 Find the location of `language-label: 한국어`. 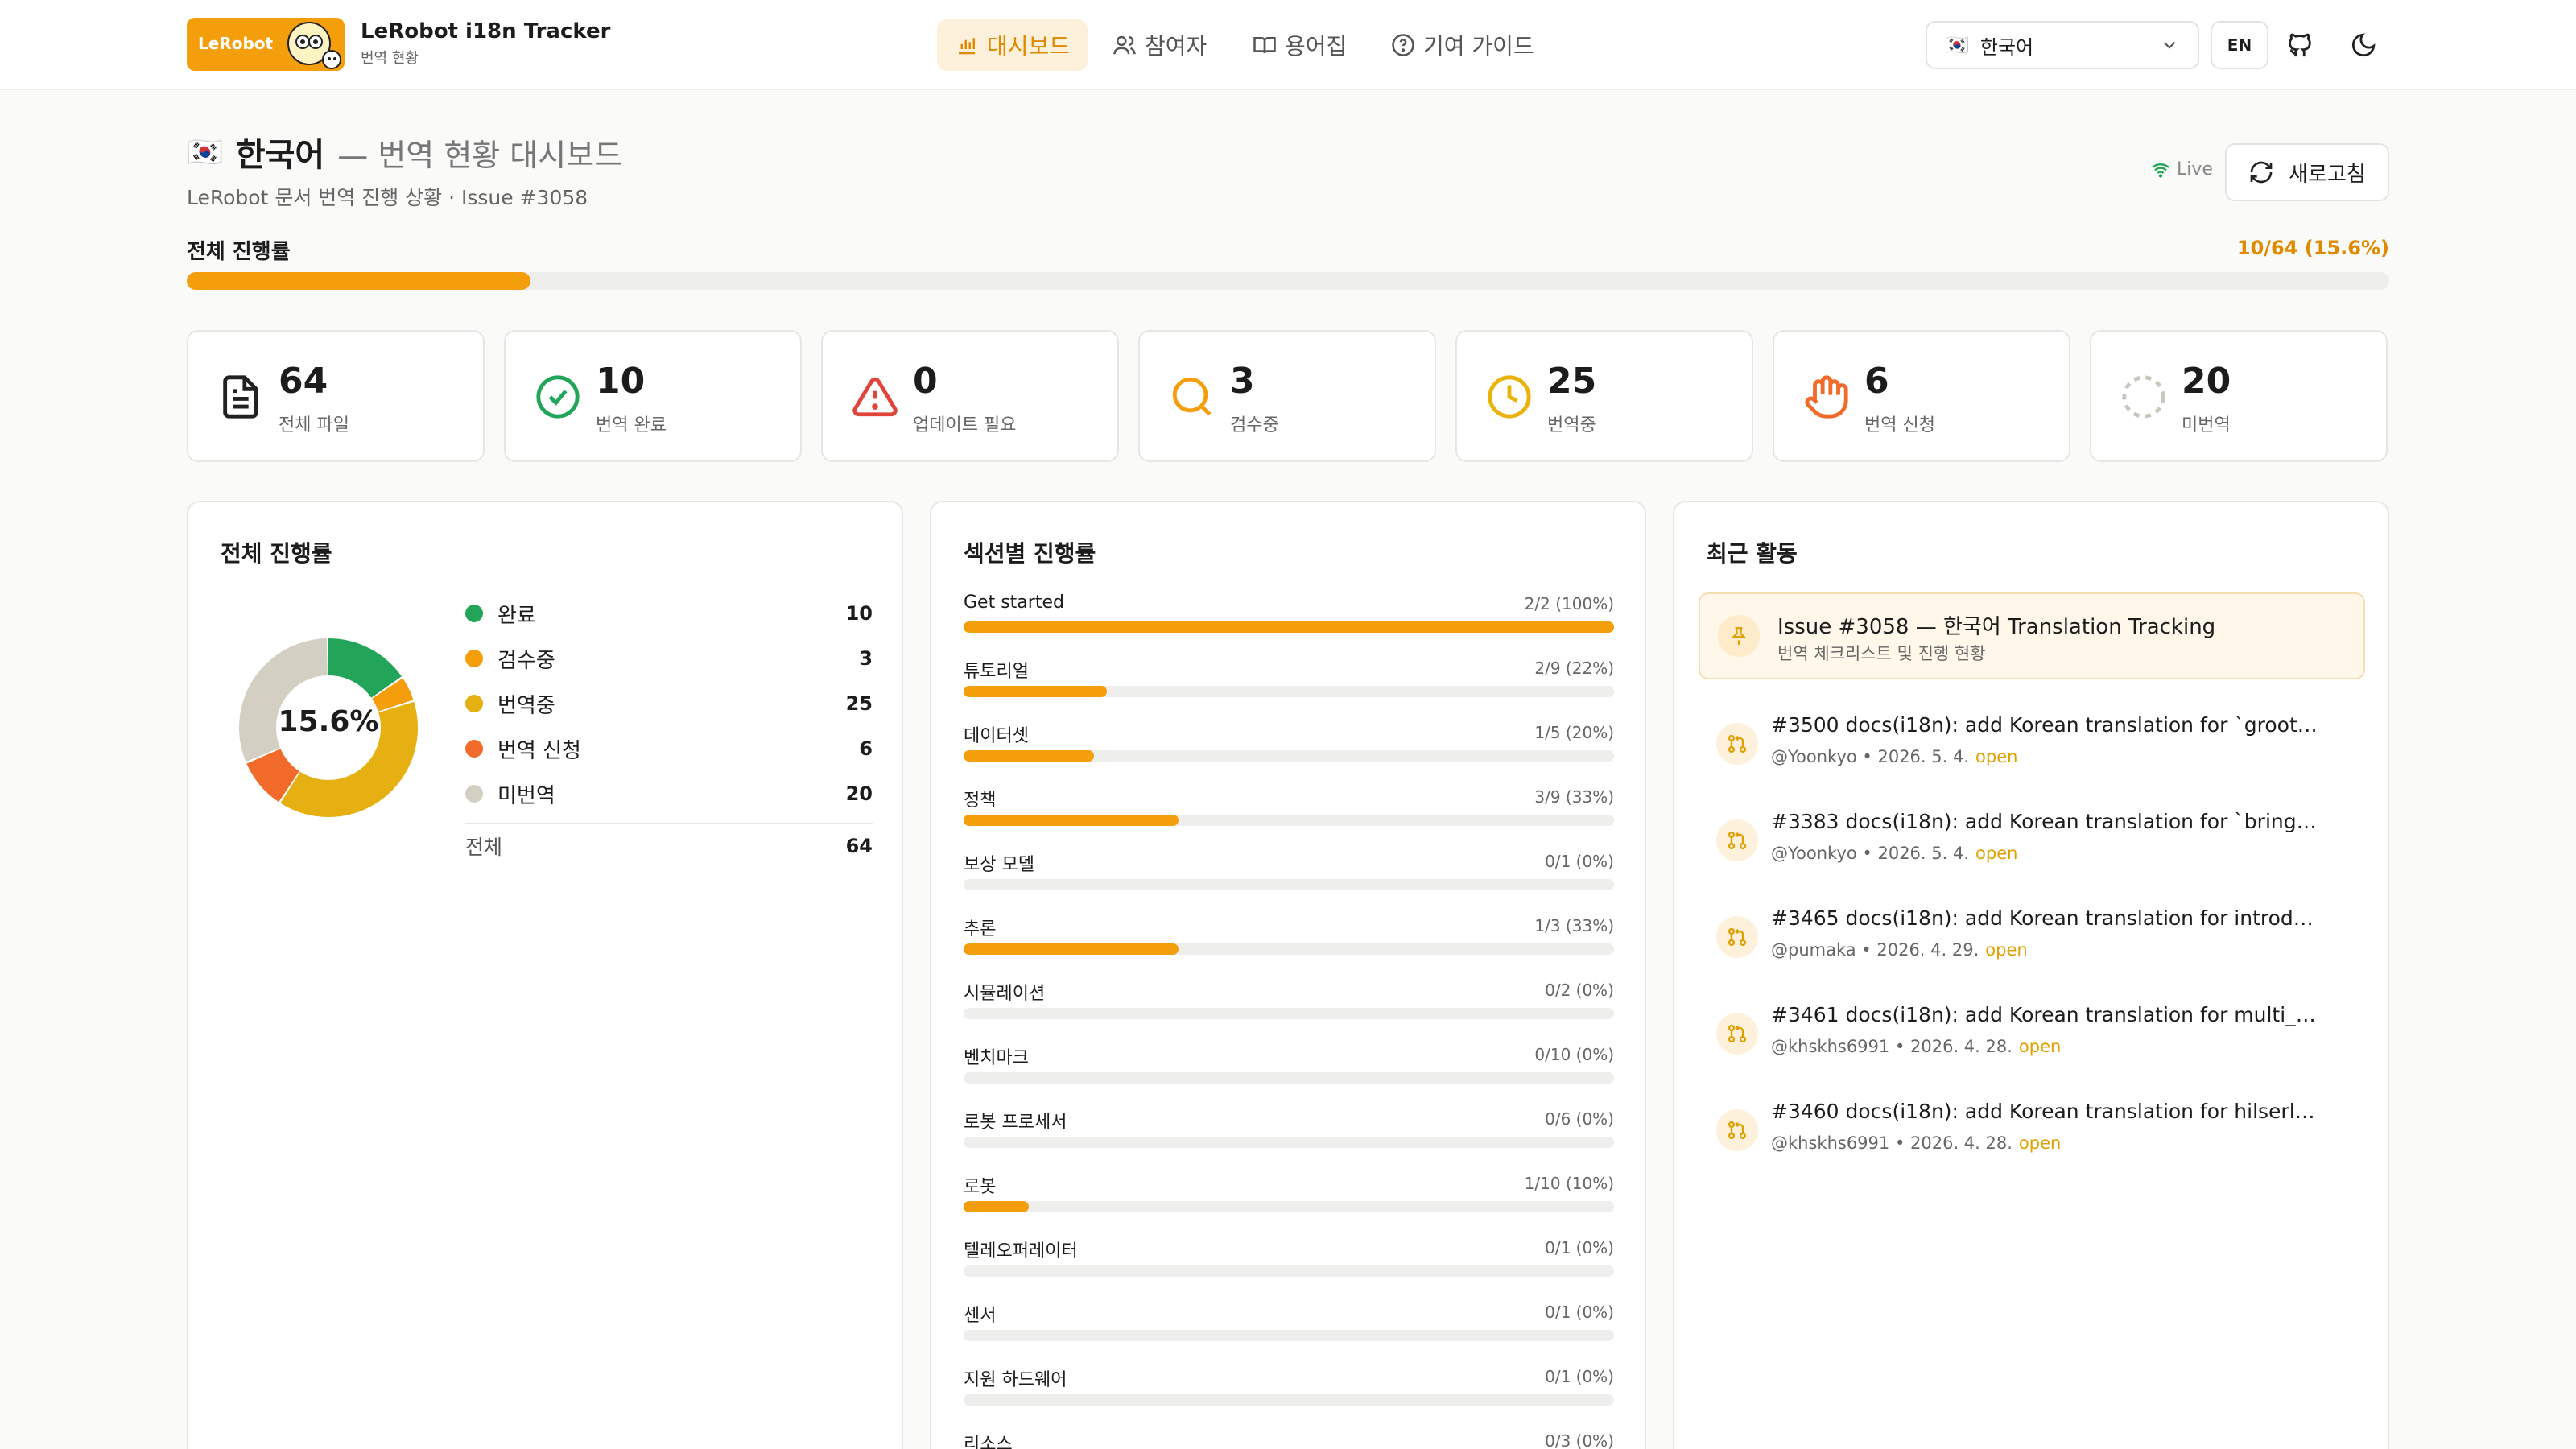

language-label: 한국어 is located at coordinates (2006, 47).